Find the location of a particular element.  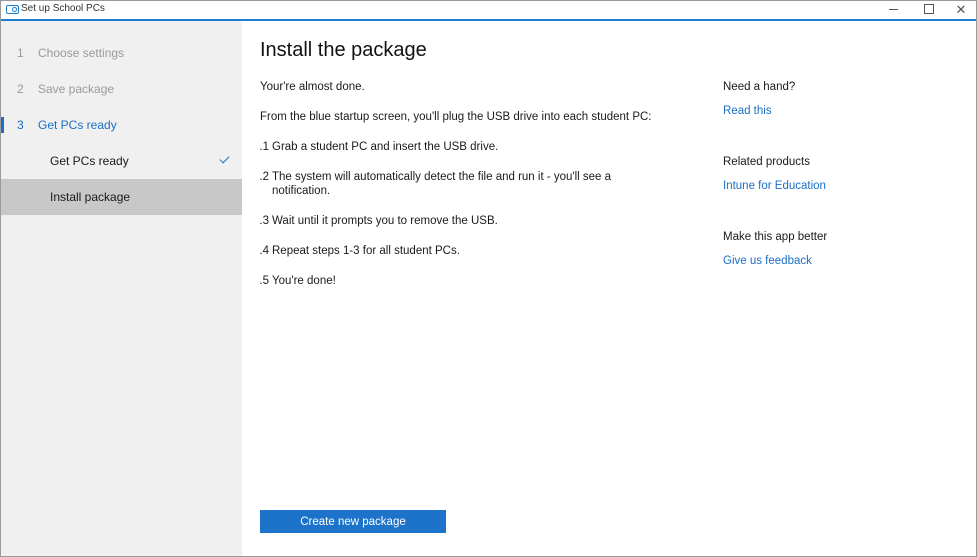

list-number: 1. is located at coordinates (264, 147).